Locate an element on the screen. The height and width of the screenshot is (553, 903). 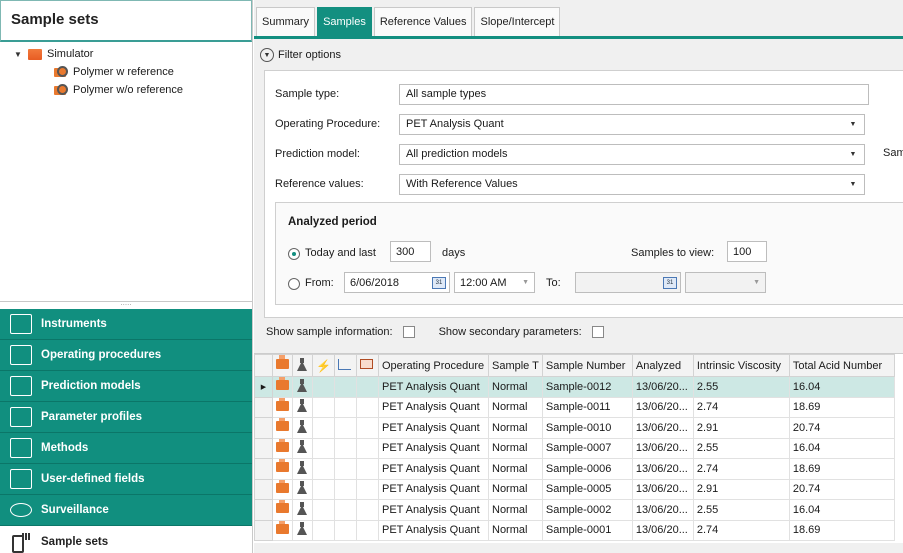
filter-options-toggle: ▼ Filter options is located at coordinates (300, 55).